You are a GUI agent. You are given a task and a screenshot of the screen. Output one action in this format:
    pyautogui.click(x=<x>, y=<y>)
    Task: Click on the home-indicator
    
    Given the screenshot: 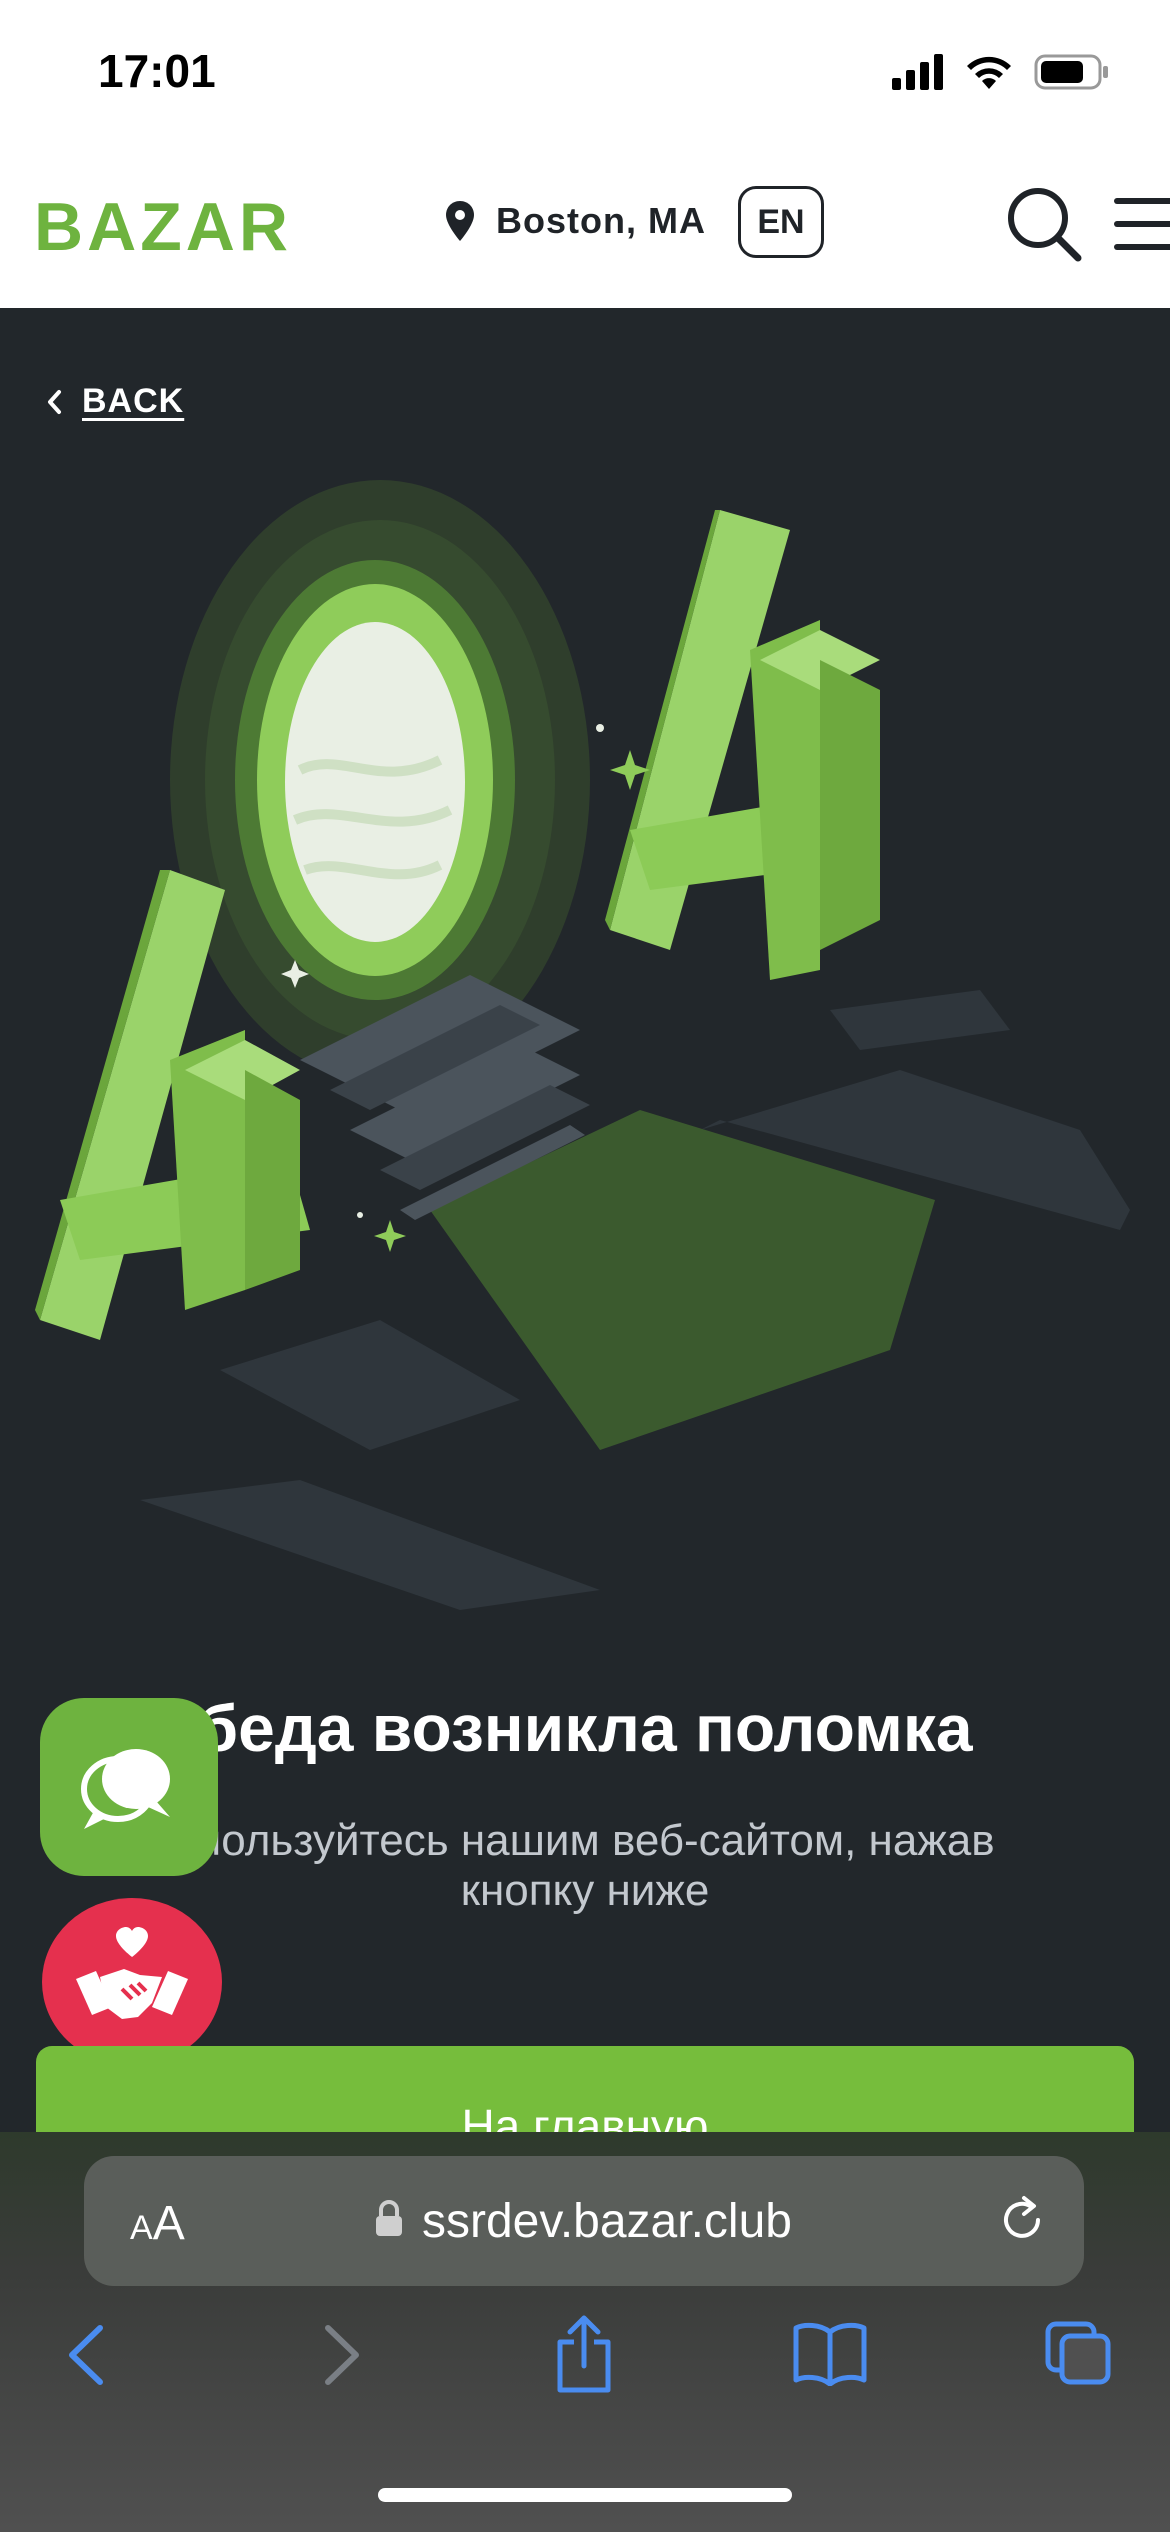 What is the action you would take?
    pyautogui.click(x=585, y=2495)
    